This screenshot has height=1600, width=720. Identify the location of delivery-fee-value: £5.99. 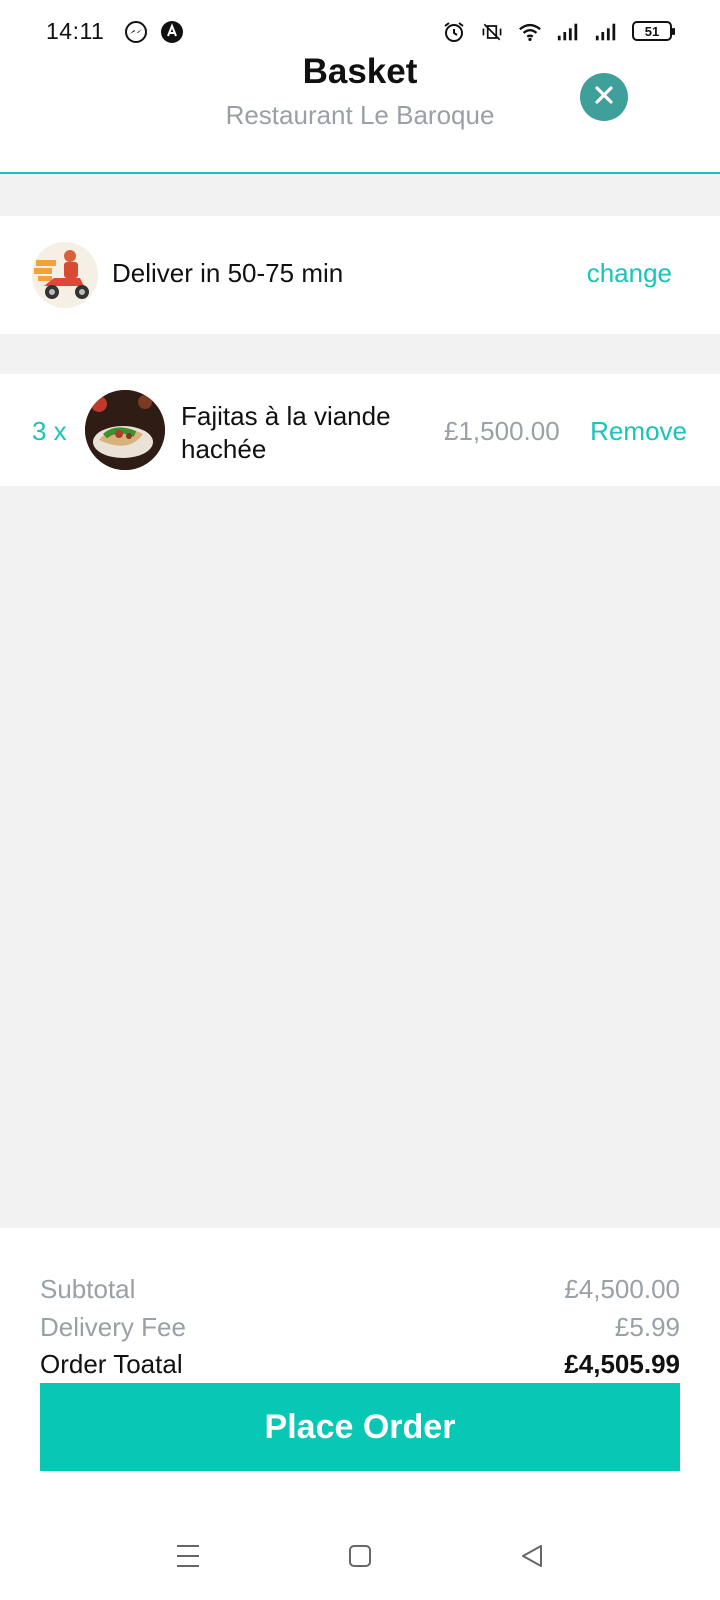
(647, 1327).